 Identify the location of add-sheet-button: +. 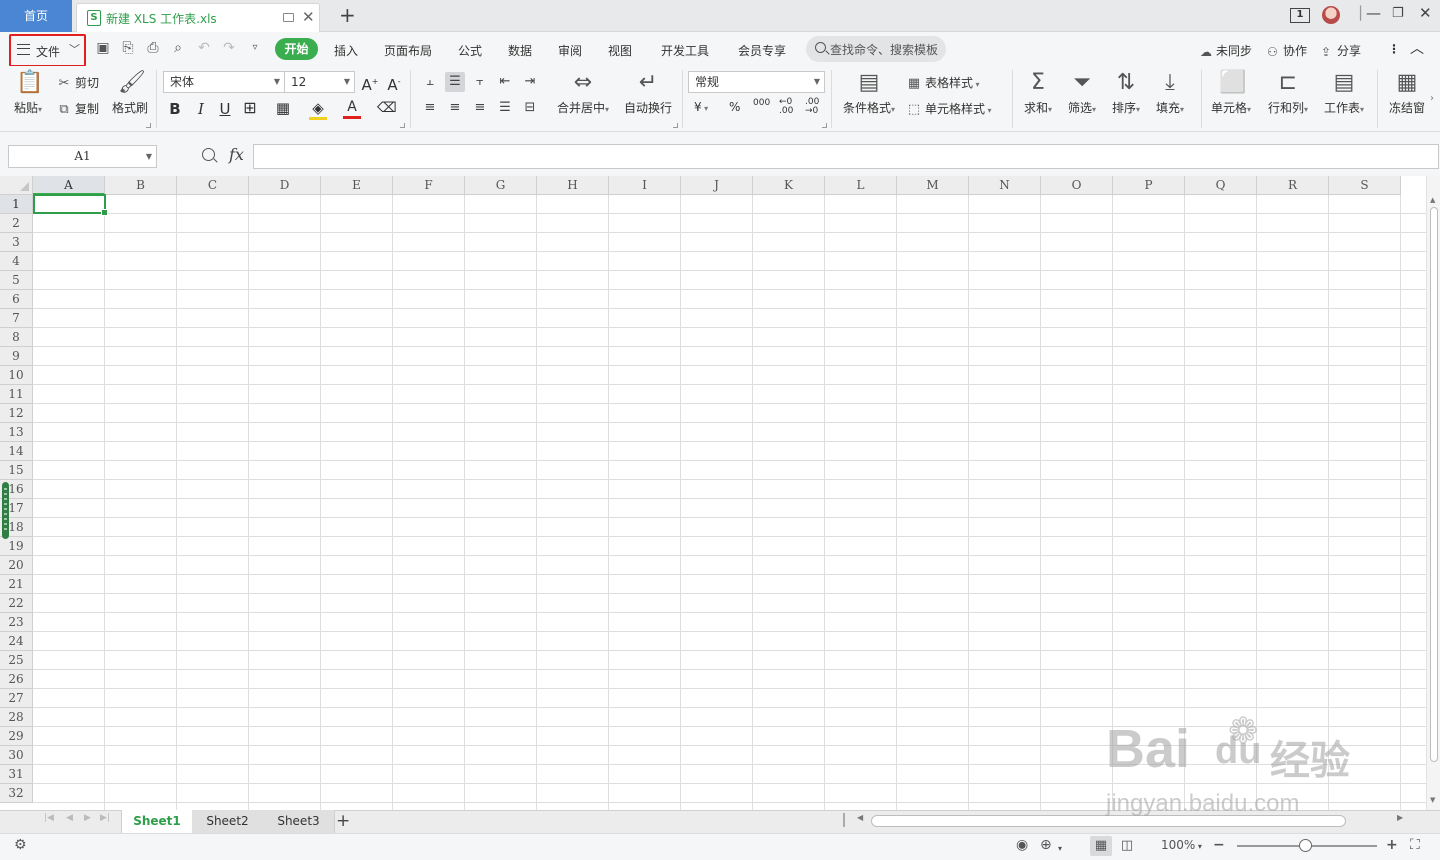
(343, 821).